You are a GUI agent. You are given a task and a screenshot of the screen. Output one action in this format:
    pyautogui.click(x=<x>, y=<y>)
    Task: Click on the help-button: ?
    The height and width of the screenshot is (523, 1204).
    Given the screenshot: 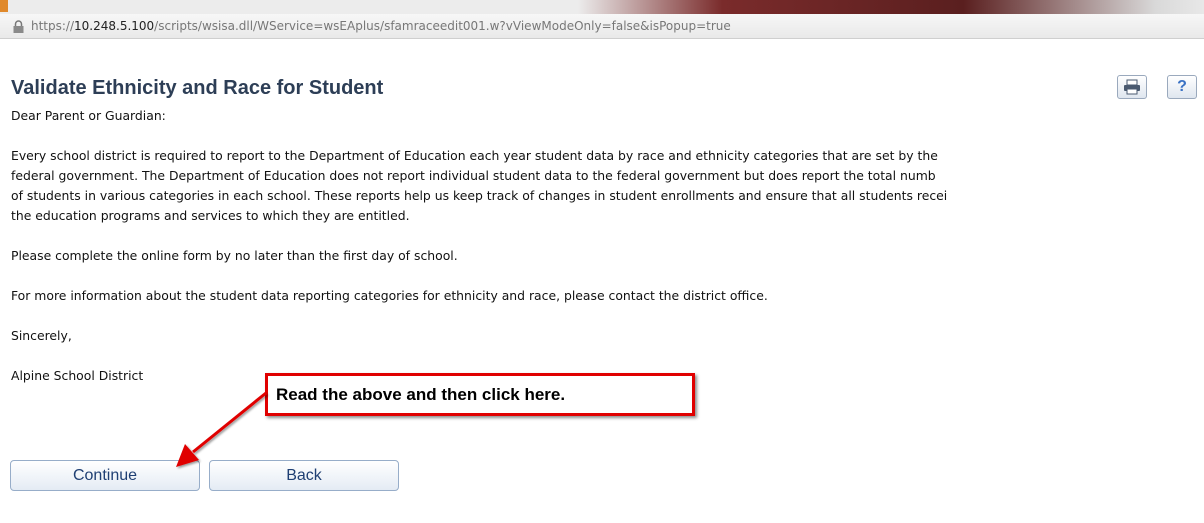 What is the action you would take?
    pyautogui.click(x=1182, y=87)
    